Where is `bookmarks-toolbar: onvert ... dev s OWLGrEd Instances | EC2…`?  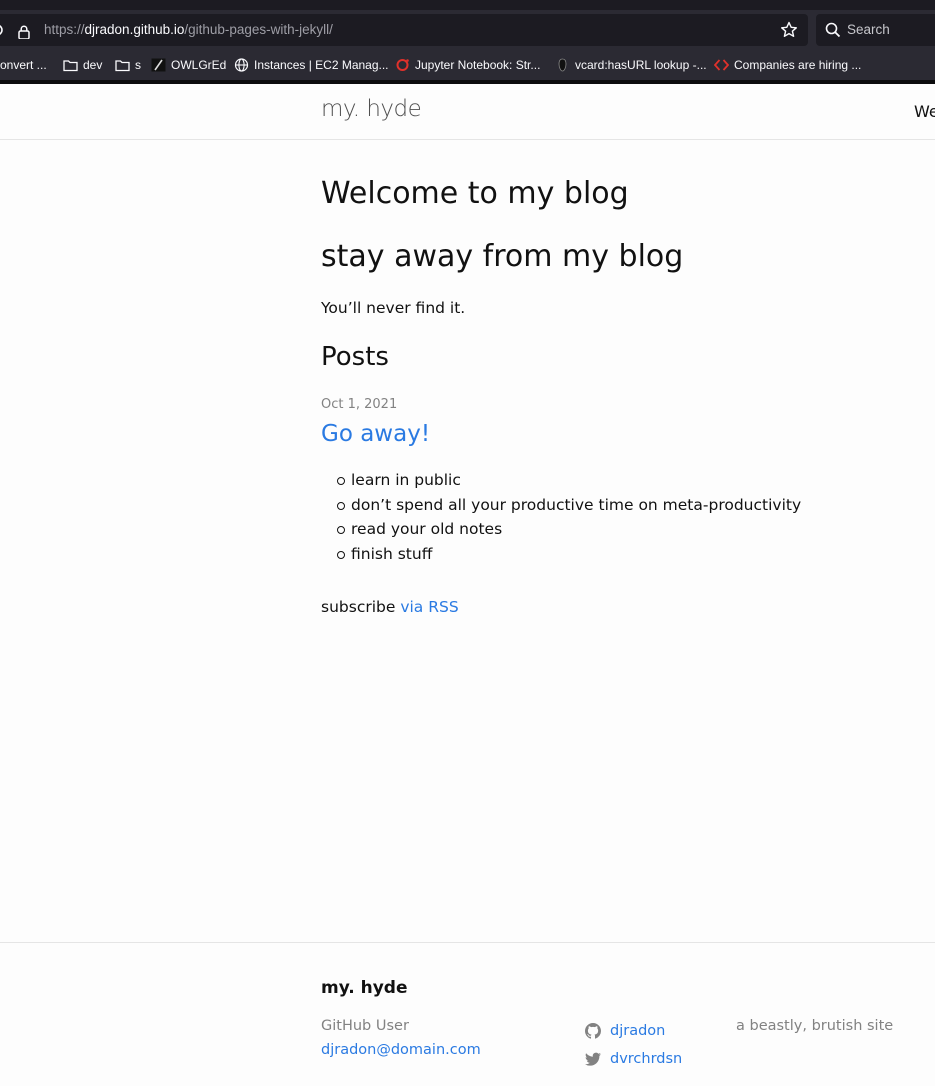
bookmarks-toolbar: onvert ... dev s OWLGrEd Instances | EC2… is located at coordinates (467, 64).